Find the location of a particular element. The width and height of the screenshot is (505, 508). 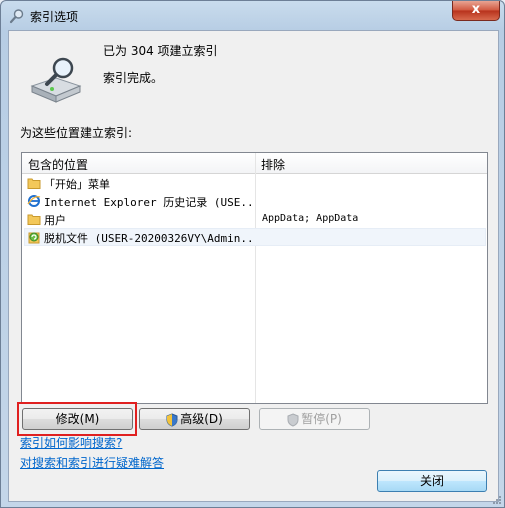

pause-button-label: 暂停(P) is located at coordinates (321, 419).